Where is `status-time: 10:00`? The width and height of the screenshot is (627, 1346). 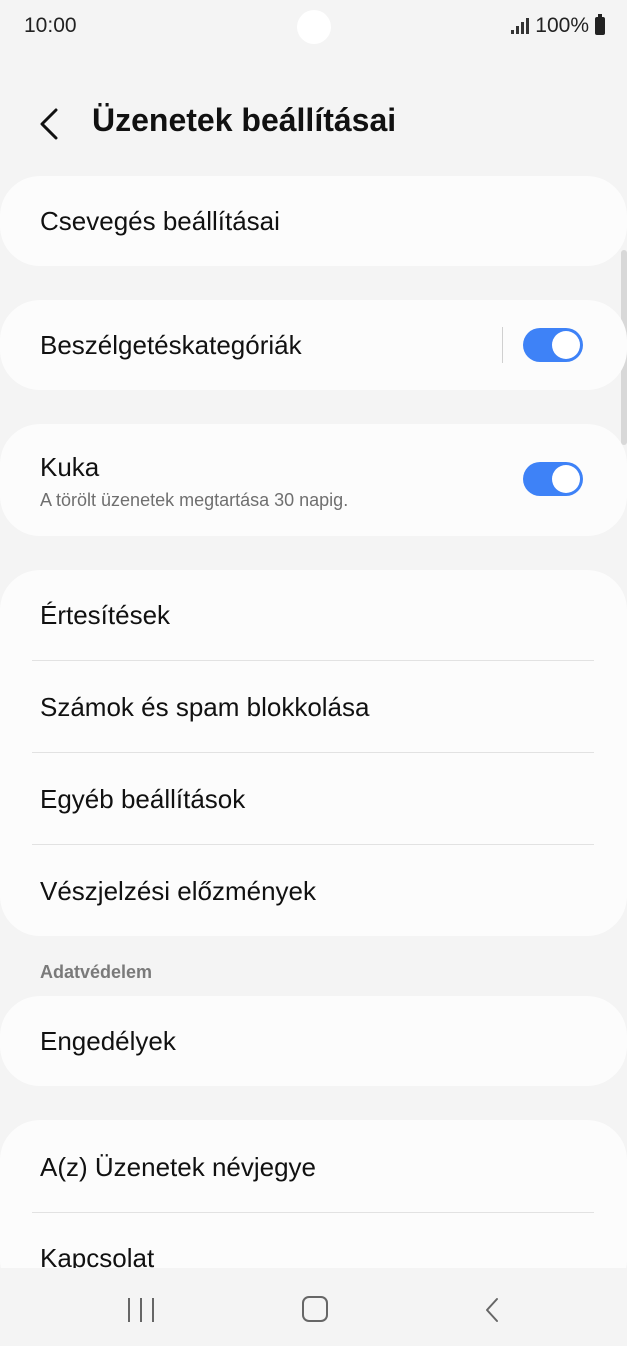
status-time: 10:00 is located at coordinates (50, 25).